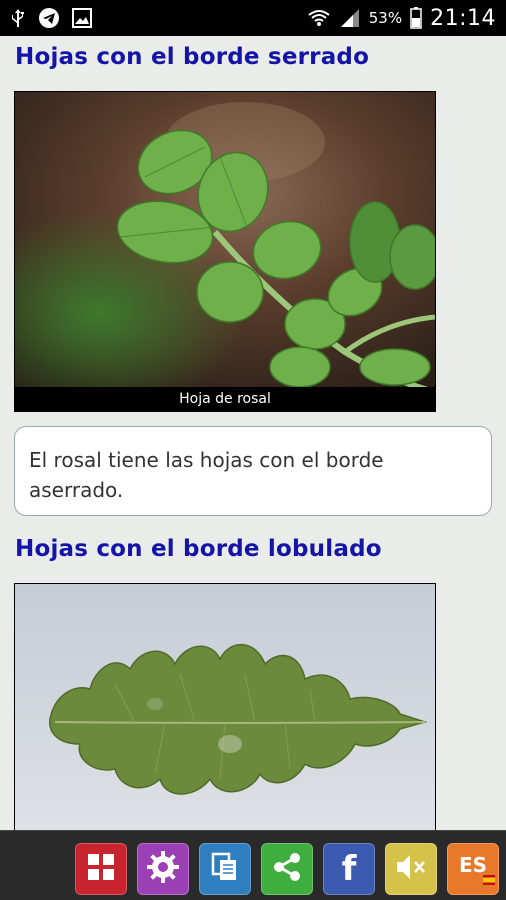 Image resolution: width=506 pixels, height=900 pixels. What do you see at coordinates (473, 869) in the screenshot?
I see `language-button: ES` at bounding box center [473, 869].